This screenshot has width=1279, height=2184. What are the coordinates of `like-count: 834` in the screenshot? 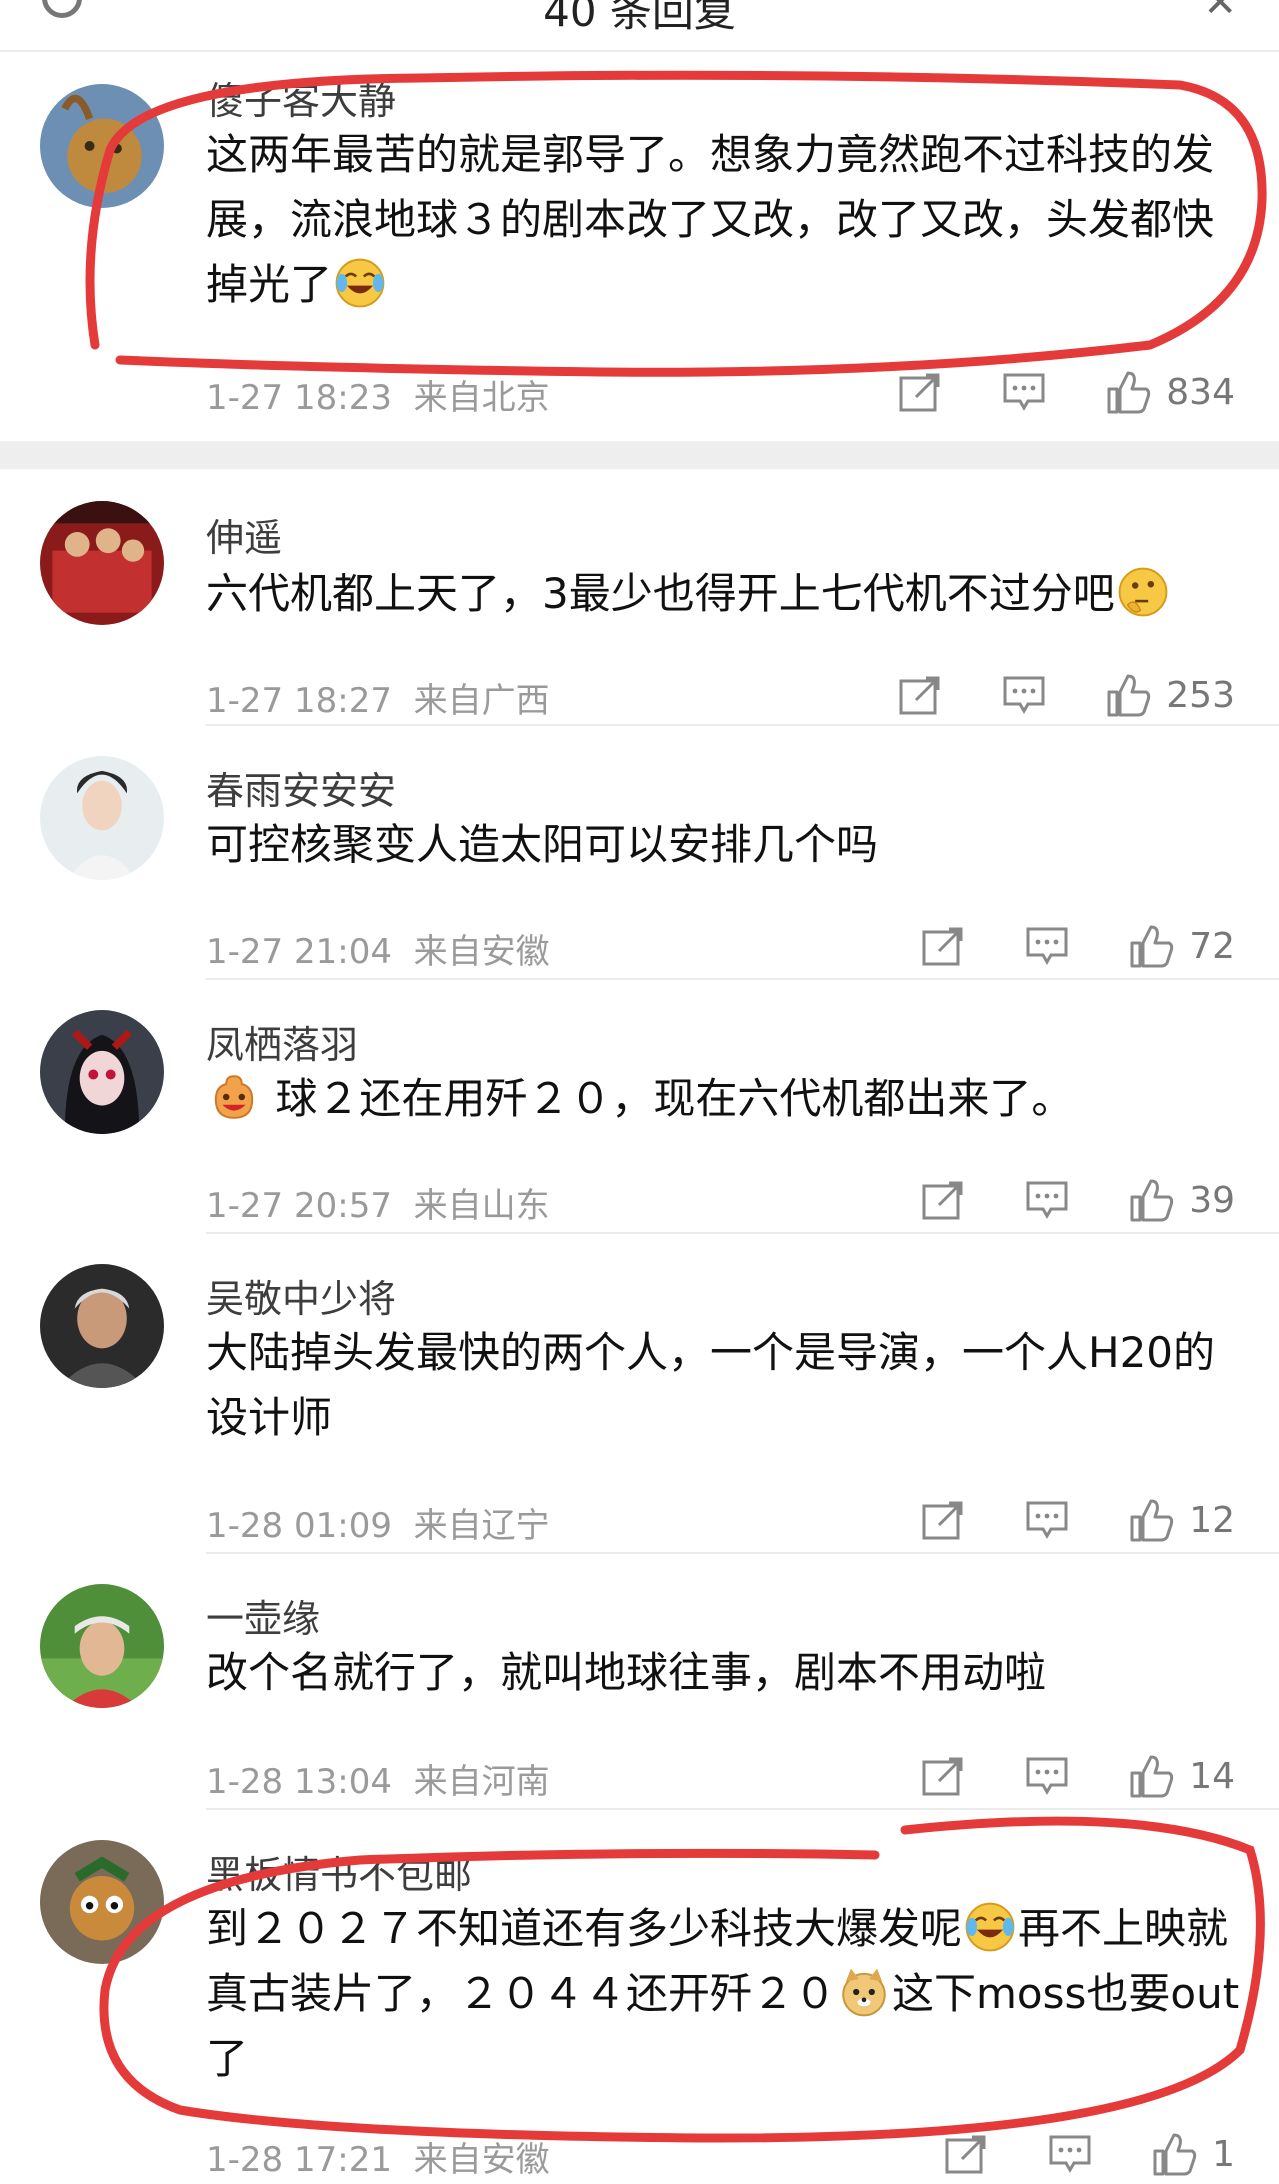 It's located at (1200, 392).